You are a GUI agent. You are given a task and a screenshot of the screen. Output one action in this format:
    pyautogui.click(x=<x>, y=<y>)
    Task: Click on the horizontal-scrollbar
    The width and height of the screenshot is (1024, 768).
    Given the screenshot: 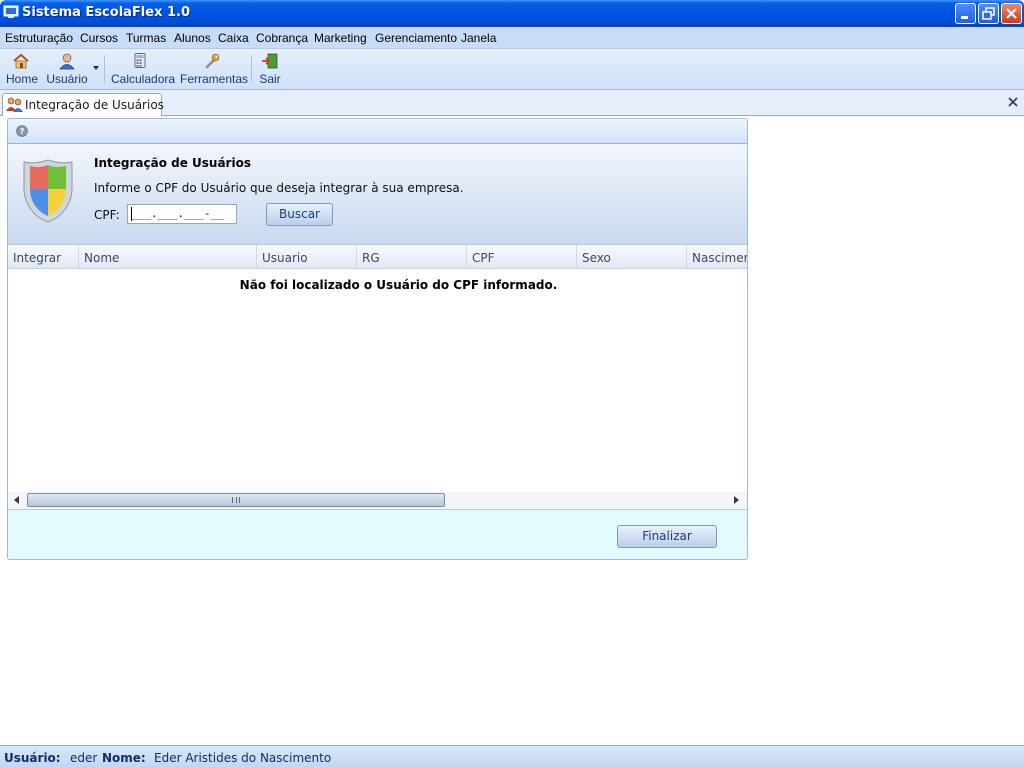 What is the action you would take?
    pyautogui.click(x=377, y=500)
    